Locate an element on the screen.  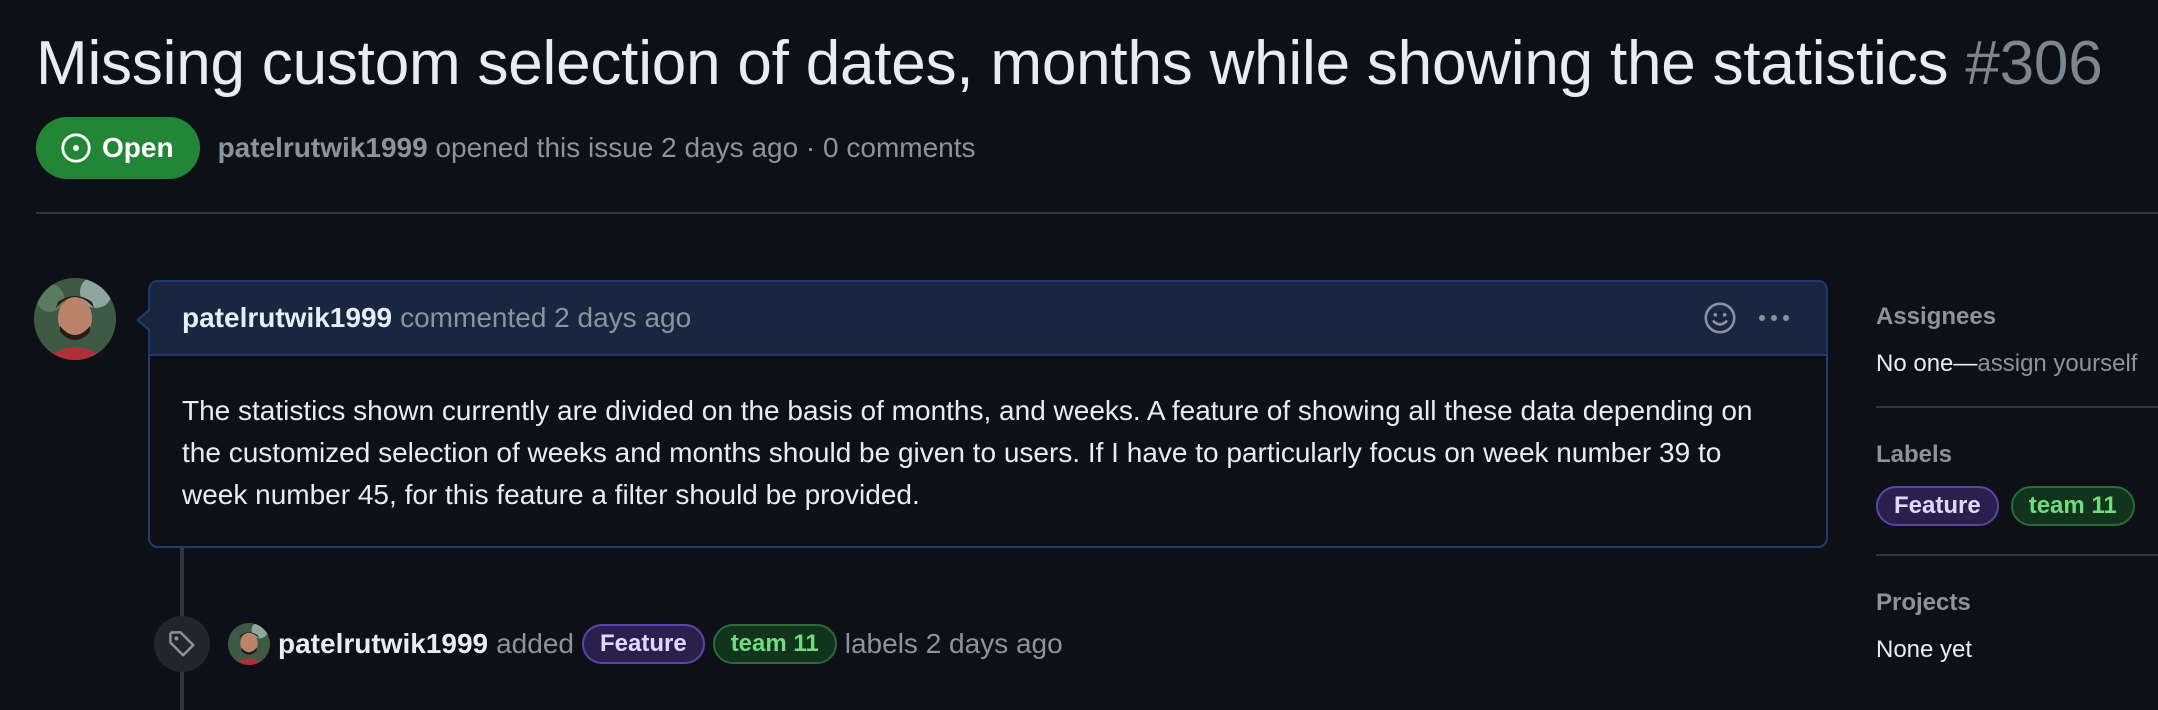
comment-header: patelrutwik1999 commented 2 days ago is located at coordinates (988, 319).